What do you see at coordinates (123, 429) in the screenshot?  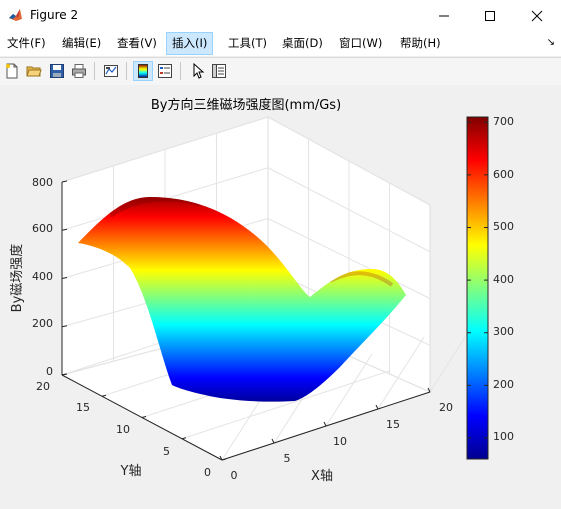 I see `y-tick-label: 10` at bounding box center [123, 429].